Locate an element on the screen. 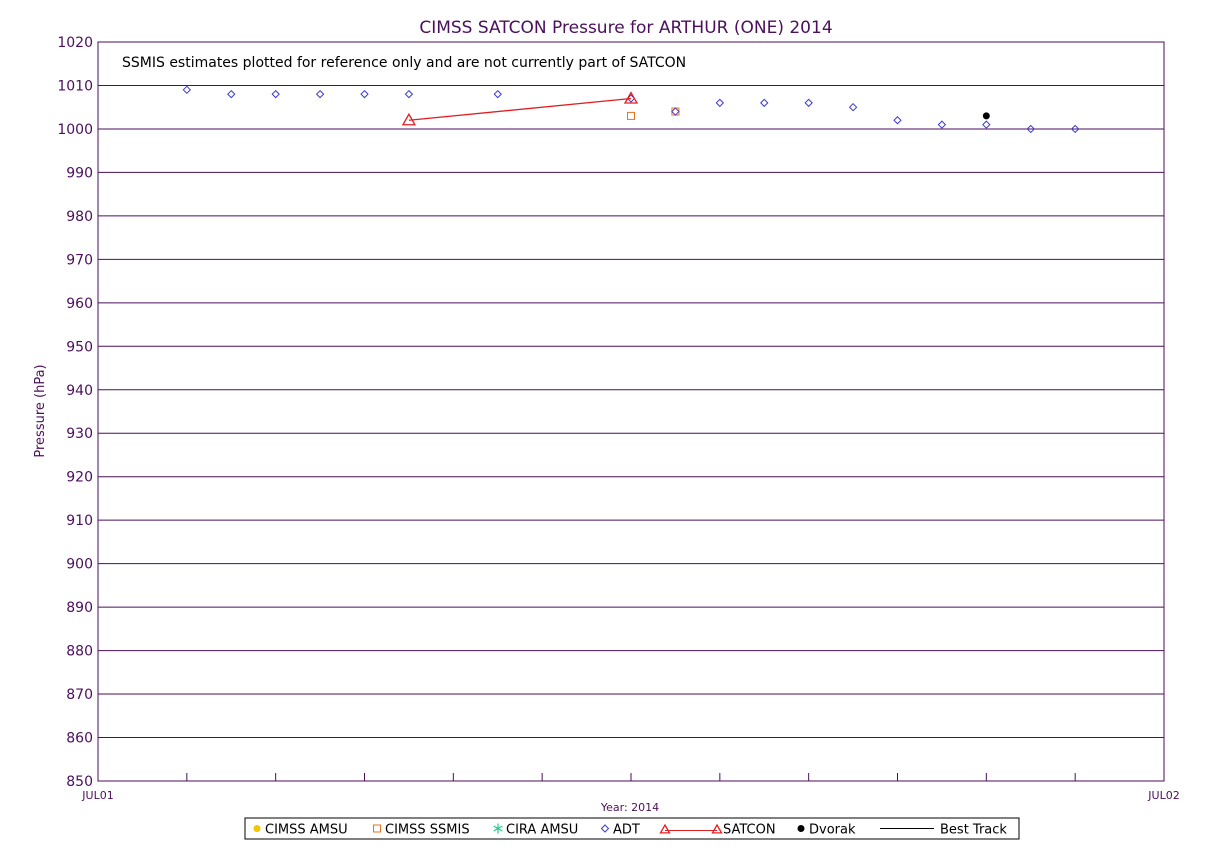 The width and height of the screenshot is (1225, 850). legend-dvorak-label: Dvorak is located at coordinates (832, 830).